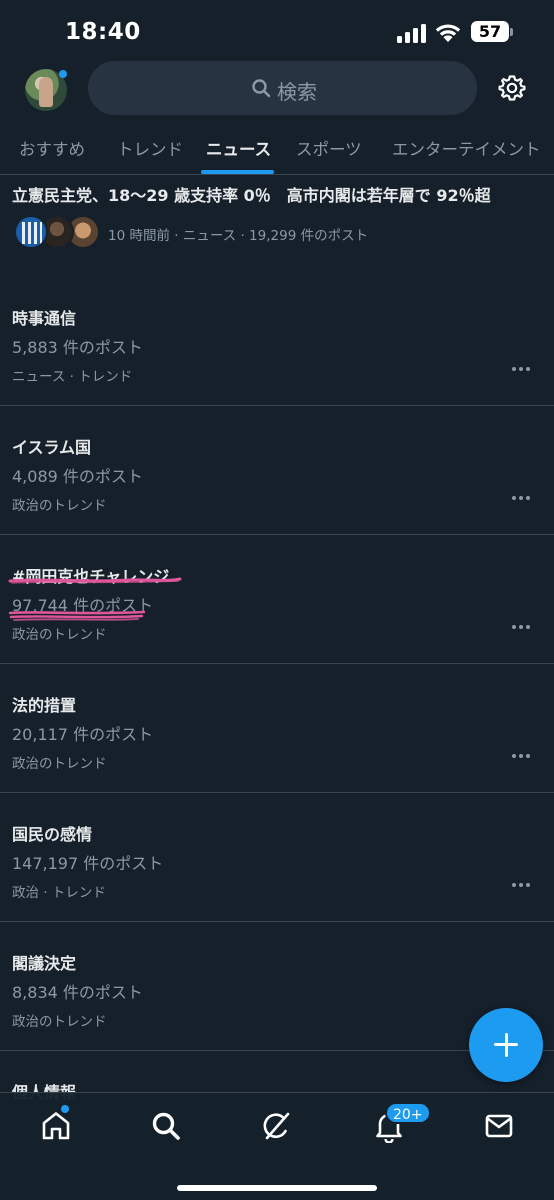 Image resolution: width=554 pixels, height=1200 pixels. What do you see at coordinates (72, 377) in the screenshot?
I see `trend-category: ニュース · トレンド` at bounding box center [72, 377].